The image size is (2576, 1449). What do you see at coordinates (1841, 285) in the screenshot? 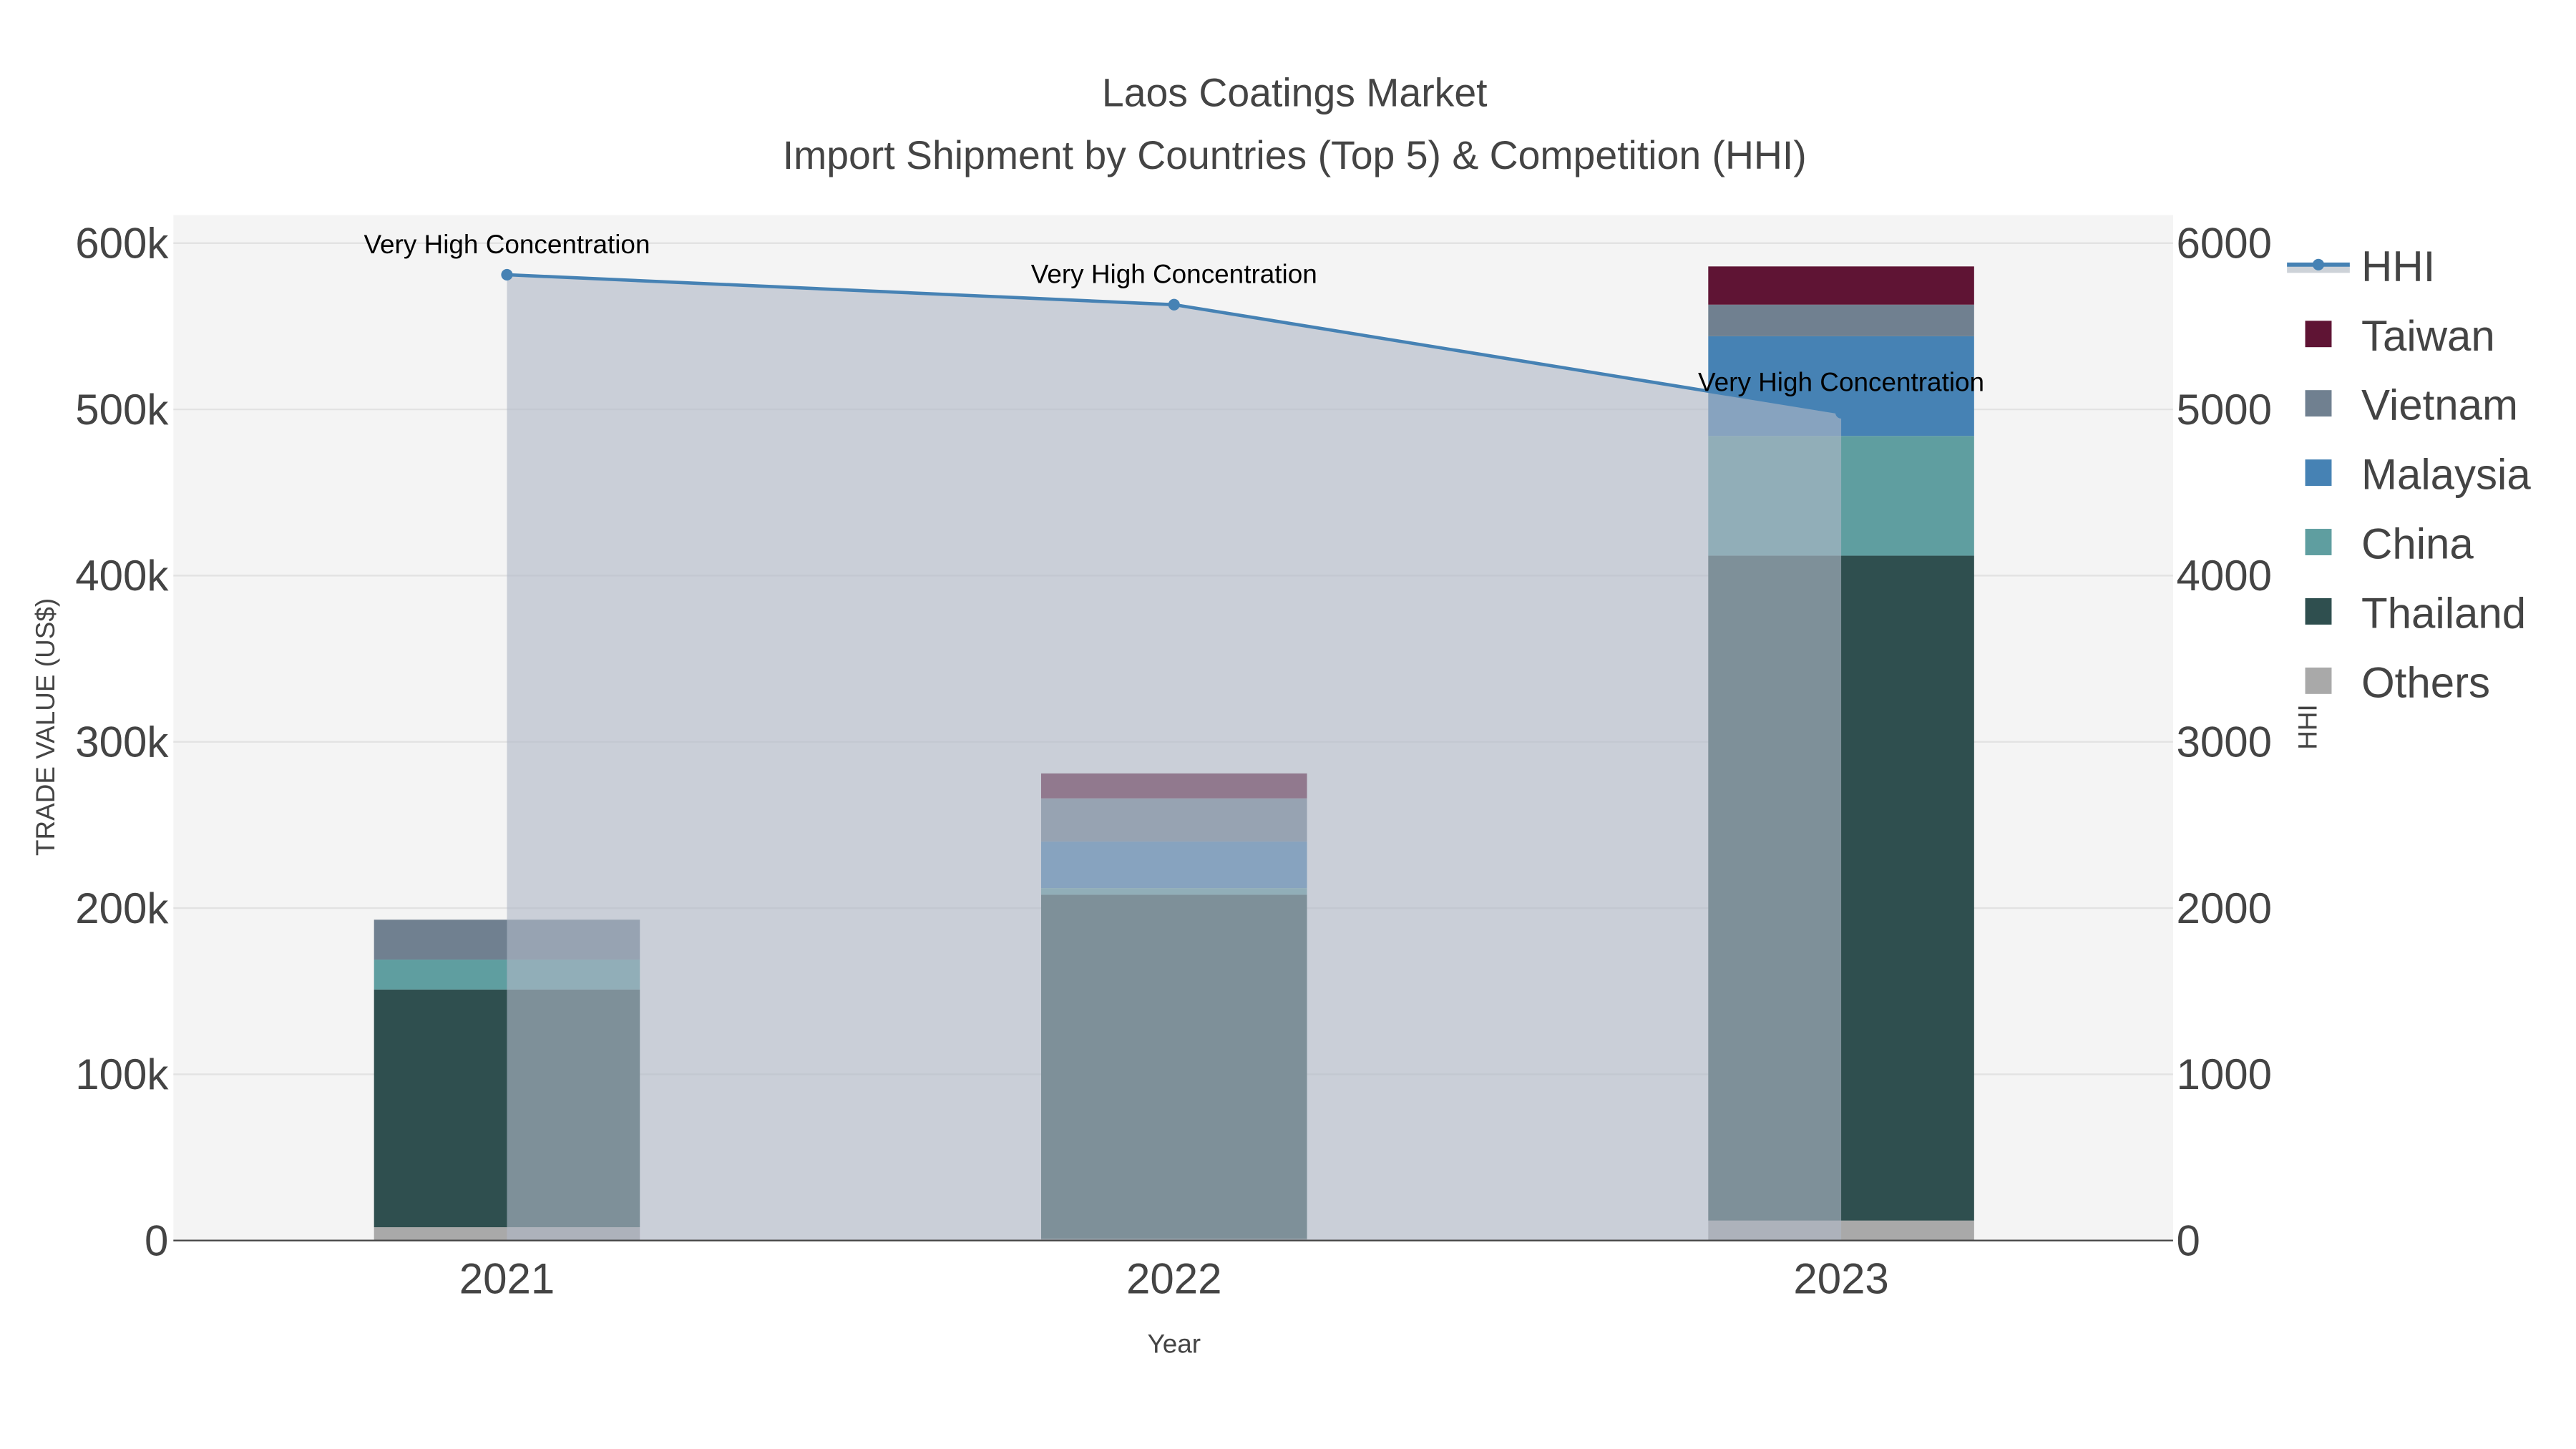
I see `bar-taiwan-2023` at bounding box center [1841, 285].